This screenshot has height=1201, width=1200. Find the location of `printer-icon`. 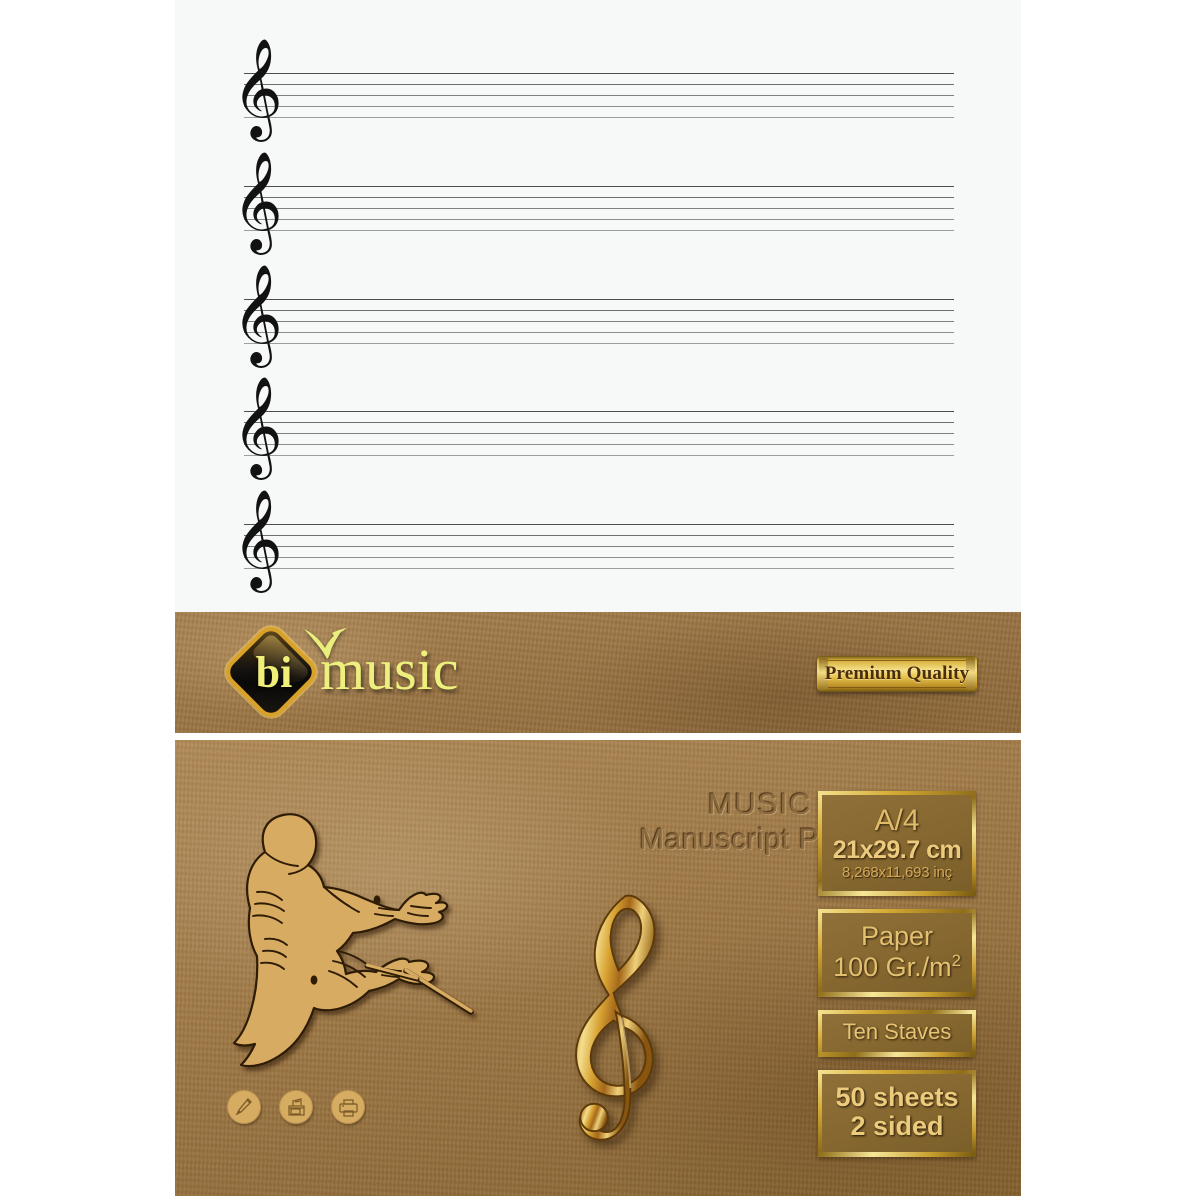

printer-icon is located at coordinates (348, 1107).